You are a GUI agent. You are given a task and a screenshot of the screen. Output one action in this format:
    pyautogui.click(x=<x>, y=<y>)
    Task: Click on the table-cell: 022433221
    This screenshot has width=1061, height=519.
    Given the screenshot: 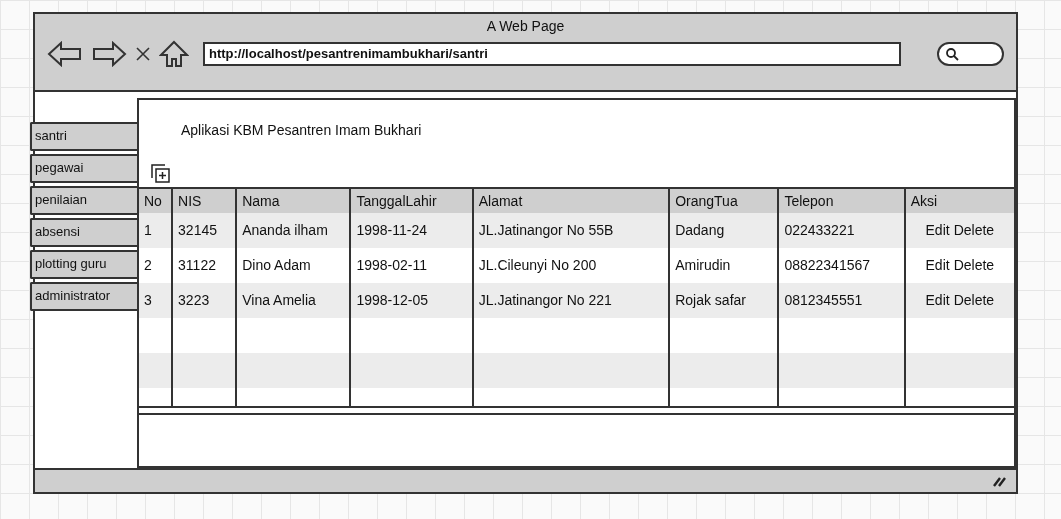 What is the action you would take?
    pyautogui.click(x=841, y=230)
    